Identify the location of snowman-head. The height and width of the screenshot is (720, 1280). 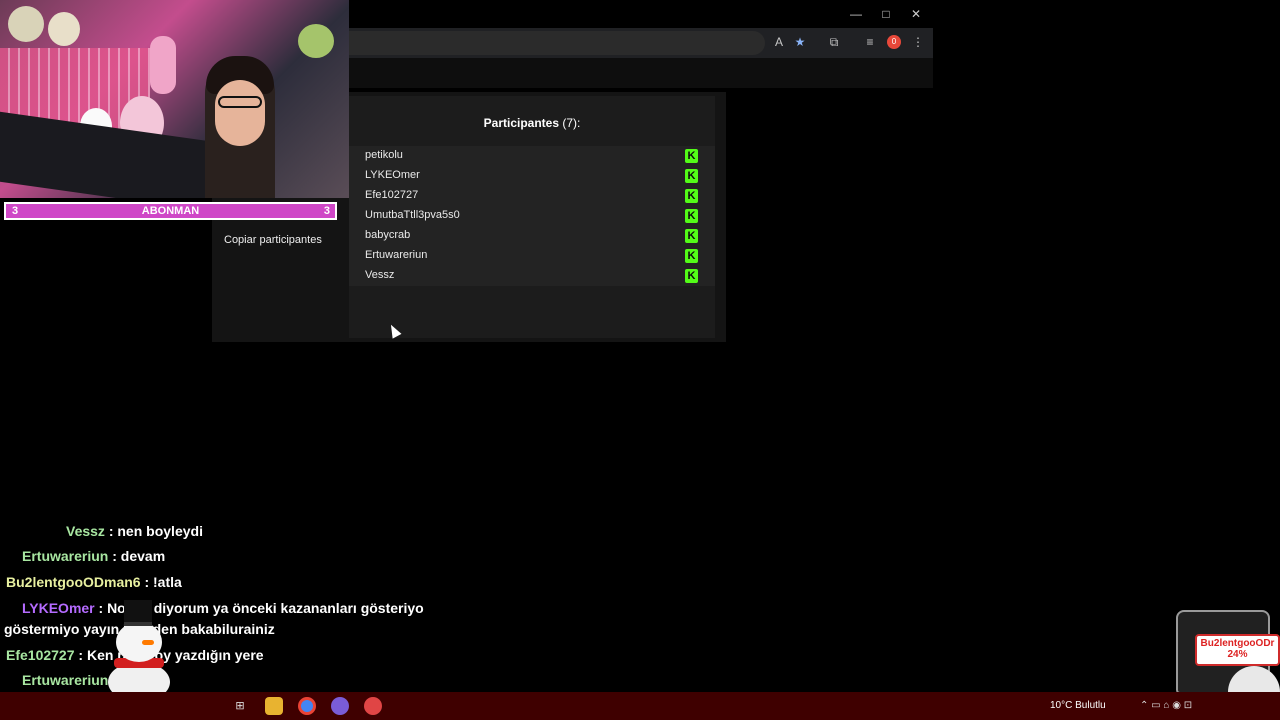
(139, 642).